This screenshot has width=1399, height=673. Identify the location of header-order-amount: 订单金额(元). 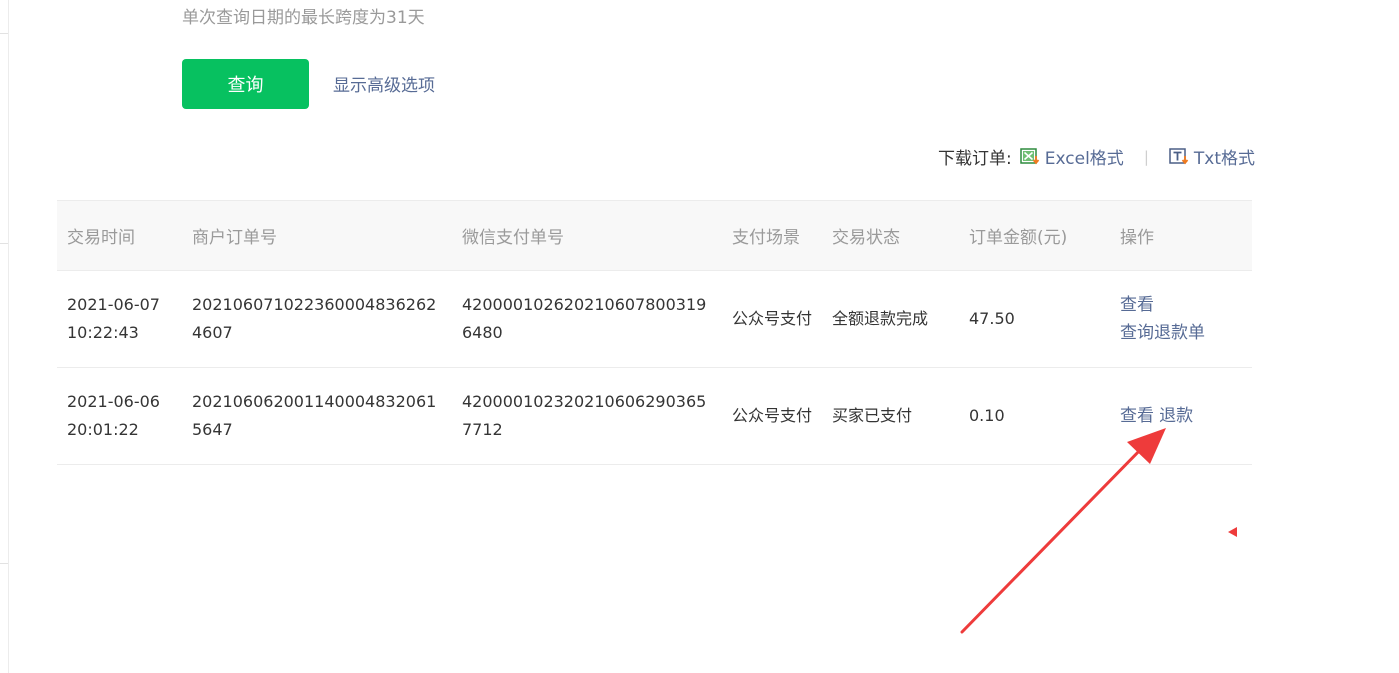
(1034, 235).